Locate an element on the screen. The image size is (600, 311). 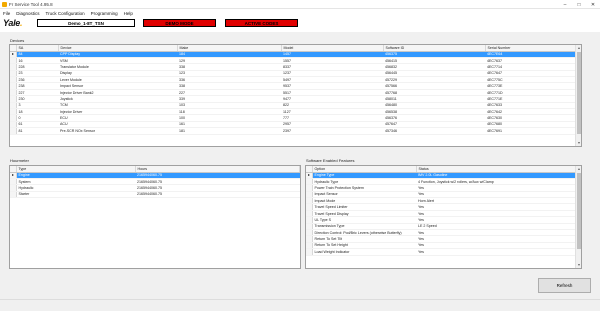
maximize-icon: □ is located at coordinates (579, 4).